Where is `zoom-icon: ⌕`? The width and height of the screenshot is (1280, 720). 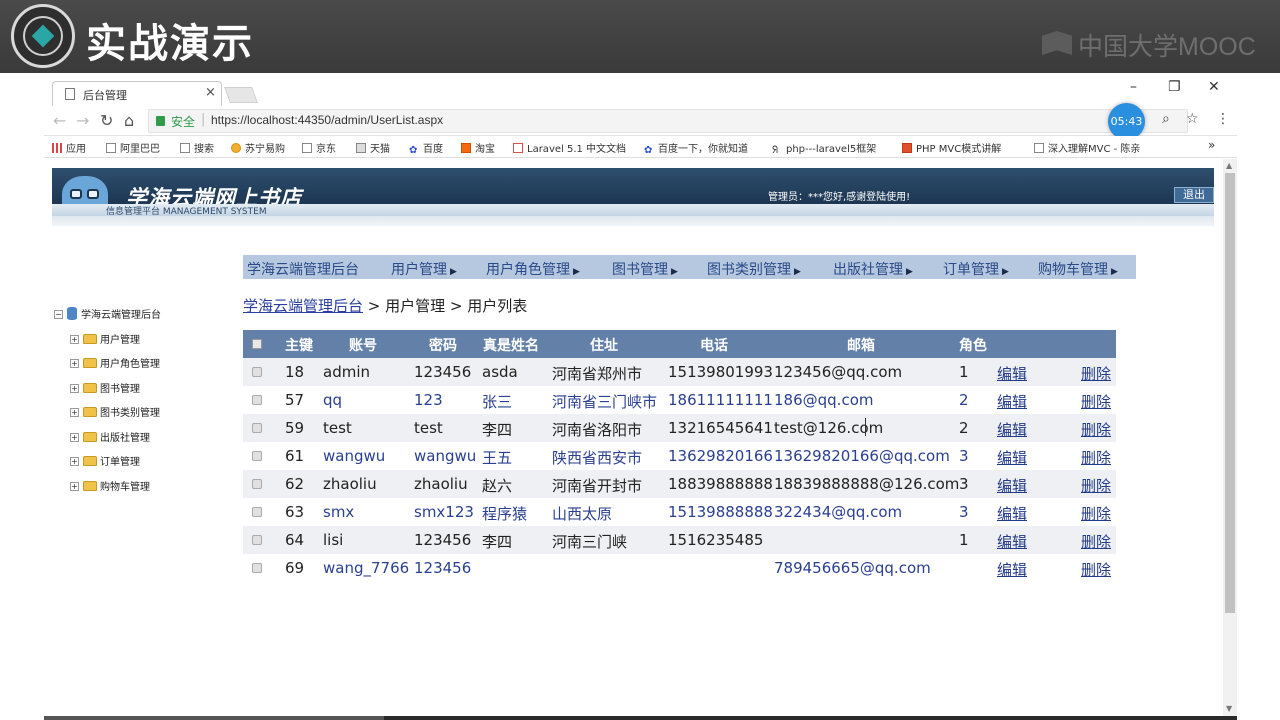 zoom-icon: ⌕ is located at coordinates (1166, 119).